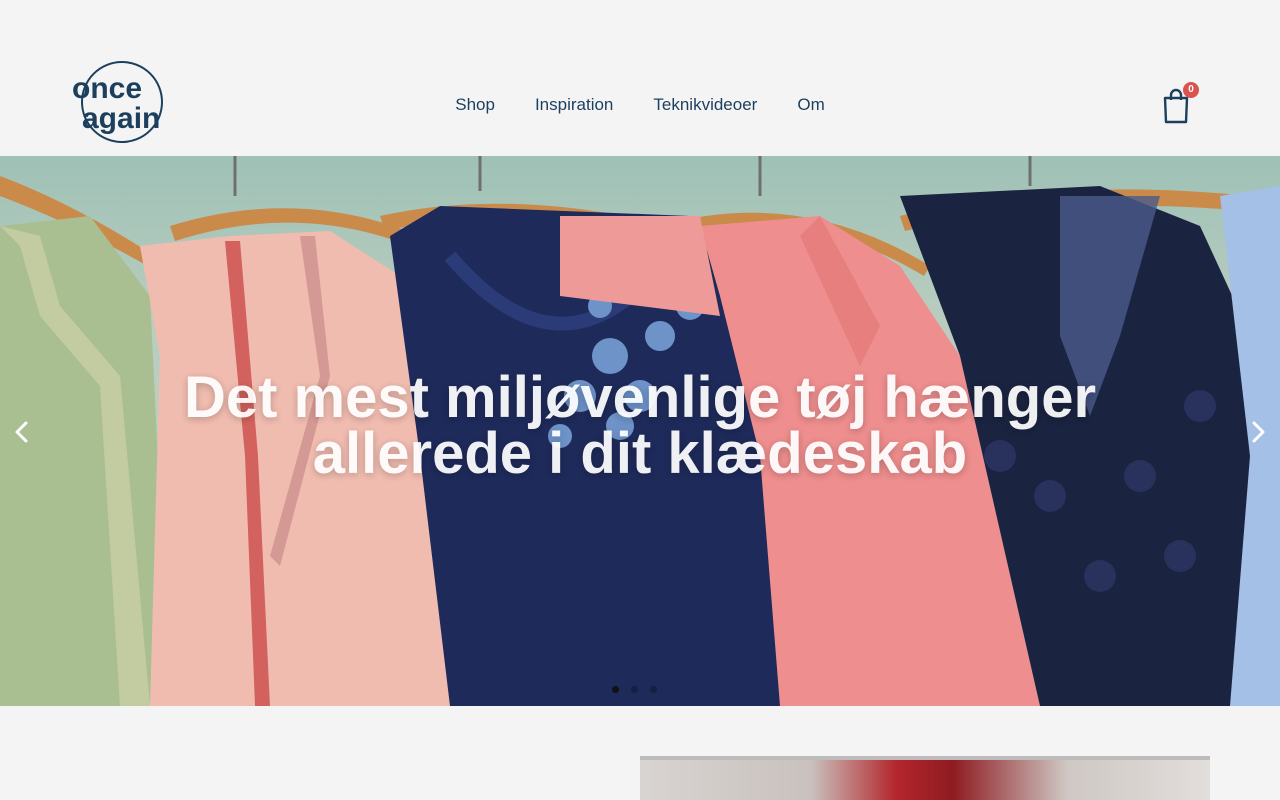  I want to click on nav-inspiration: Inspiration, so click(574, 106).